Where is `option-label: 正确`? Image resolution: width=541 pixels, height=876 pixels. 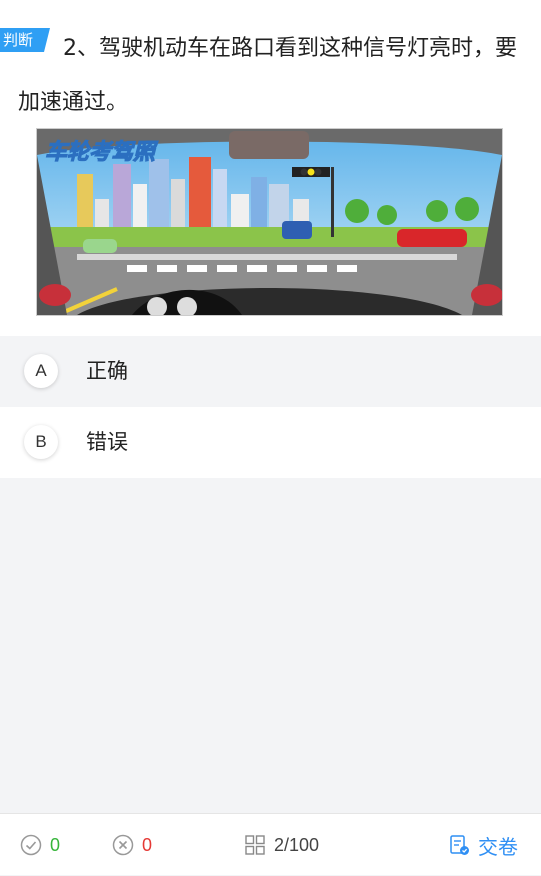
option-label: 正确 is located at coordinates (107, 371).